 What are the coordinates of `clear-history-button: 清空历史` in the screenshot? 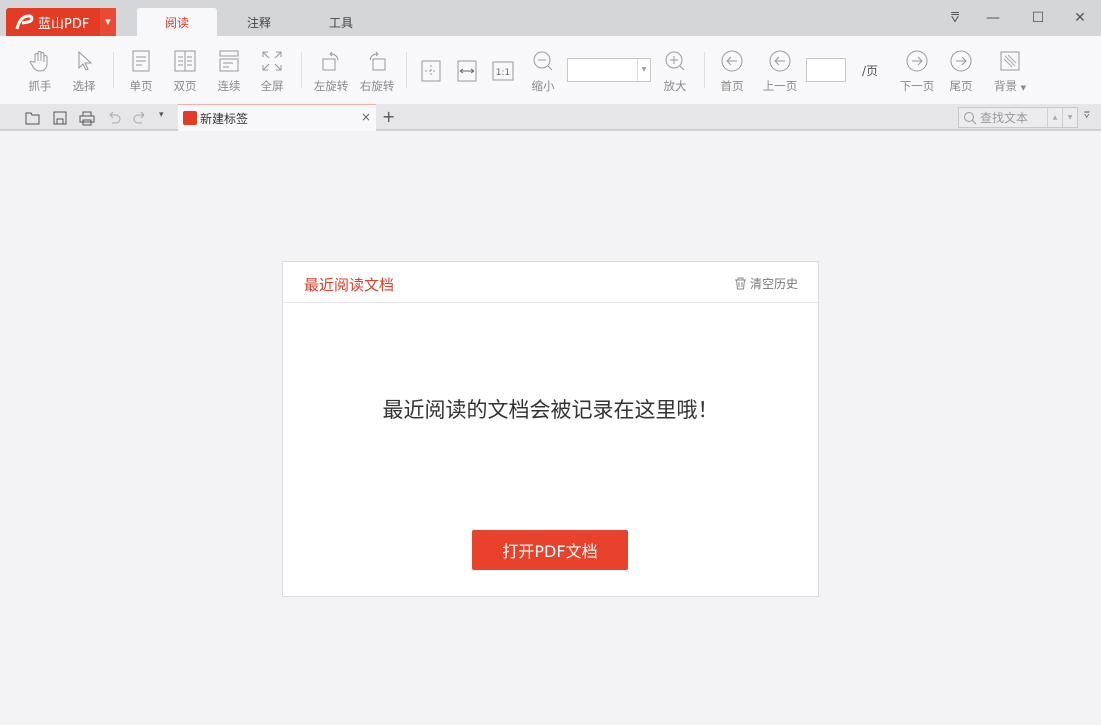 It's located at (766, 283).